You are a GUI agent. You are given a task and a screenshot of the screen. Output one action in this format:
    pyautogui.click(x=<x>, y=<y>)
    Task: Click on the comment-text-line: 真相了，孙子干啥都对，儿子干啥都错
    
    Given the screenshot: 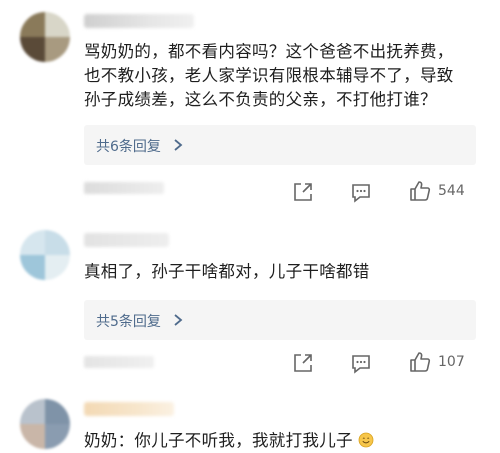 What is the action you would take?
    pyautogui.click(x=227, y=271)
    